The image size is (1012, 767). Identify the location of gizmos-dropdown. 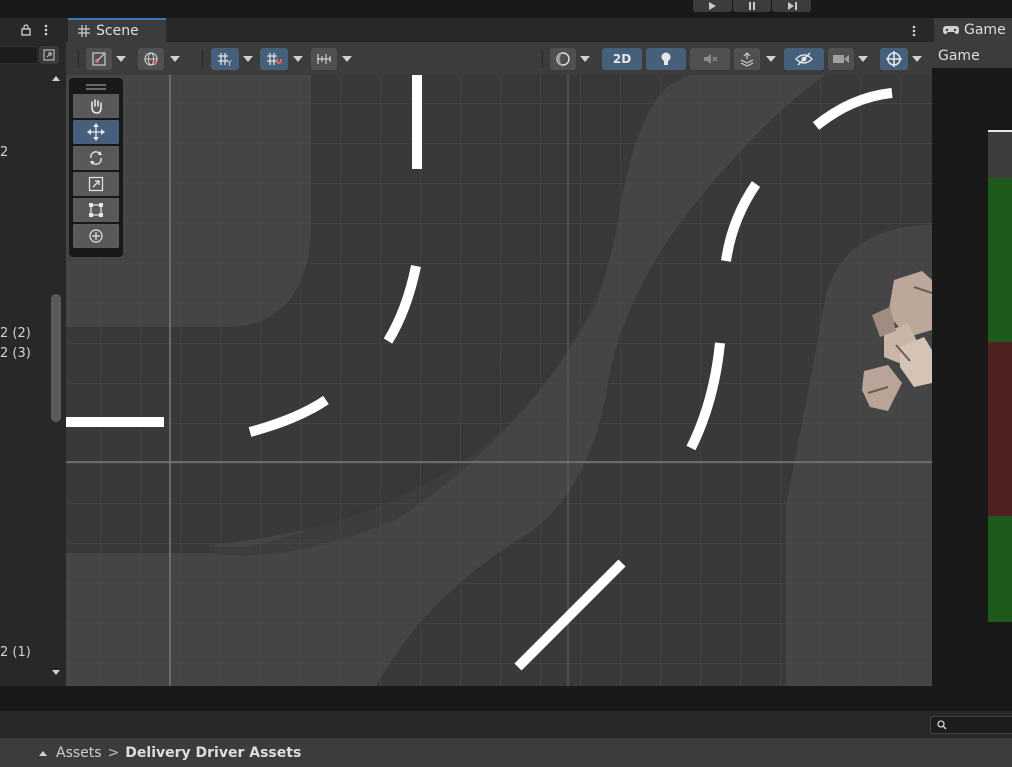
(917, 59).